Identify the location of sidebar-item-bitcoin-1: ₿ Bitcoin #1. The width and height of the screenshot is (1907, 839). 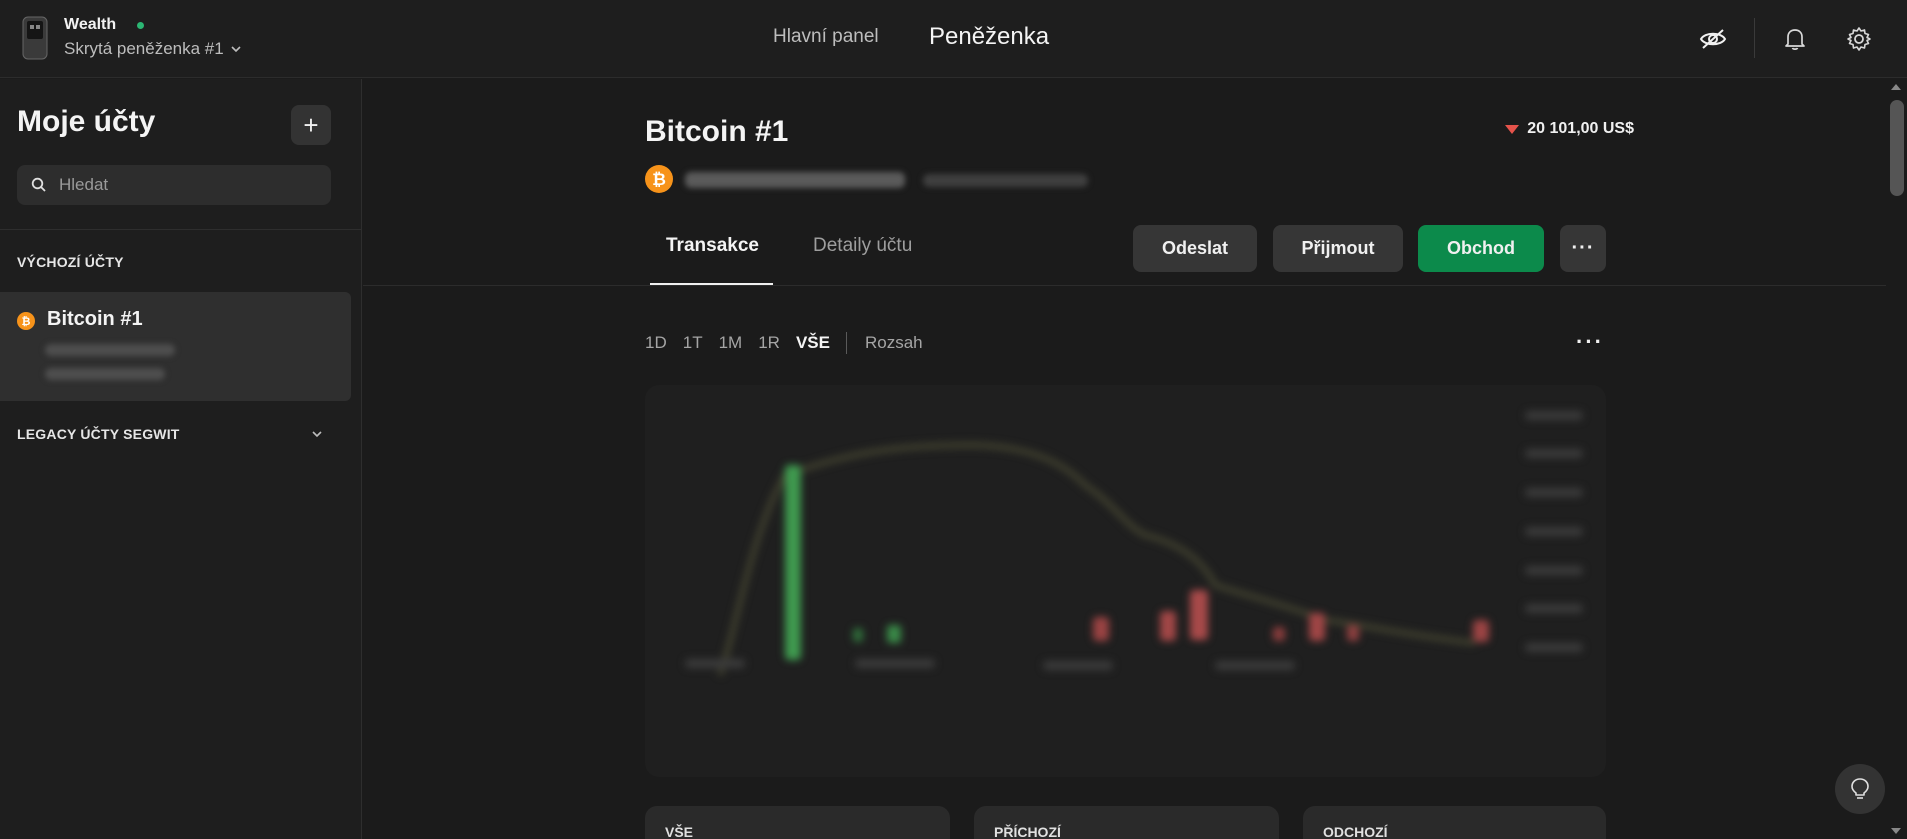
(175, 346).